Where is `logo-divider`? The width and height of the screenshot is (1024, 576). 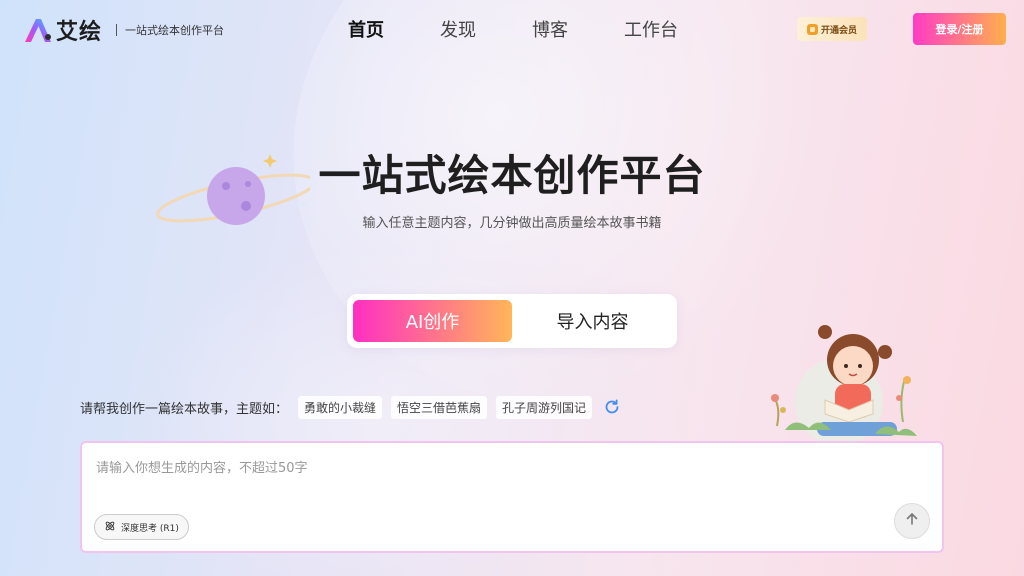
logo-divider is located at coordinates (117, 30).